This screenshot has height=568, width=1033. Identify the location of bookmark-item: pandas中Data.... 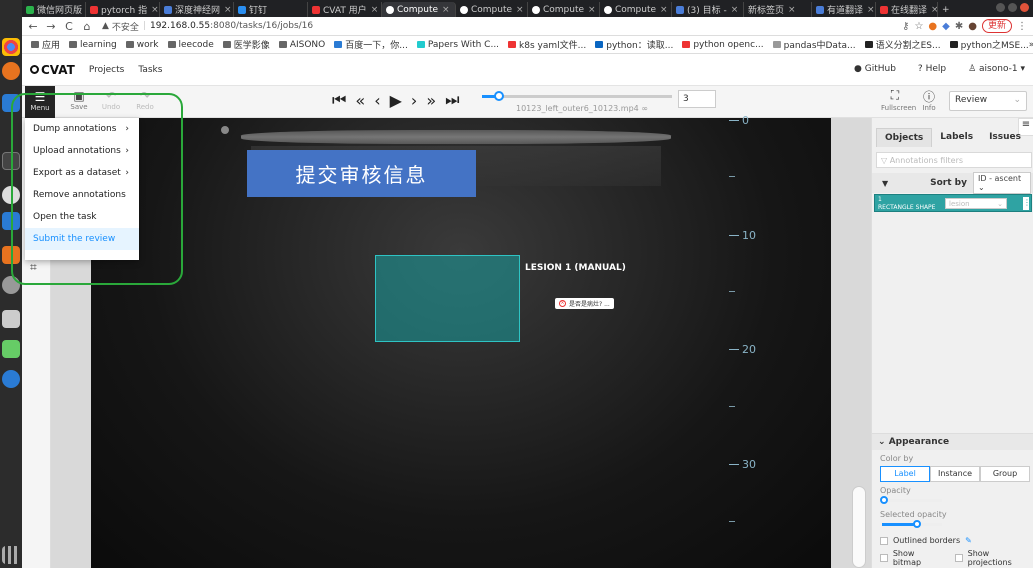
(814, 44).